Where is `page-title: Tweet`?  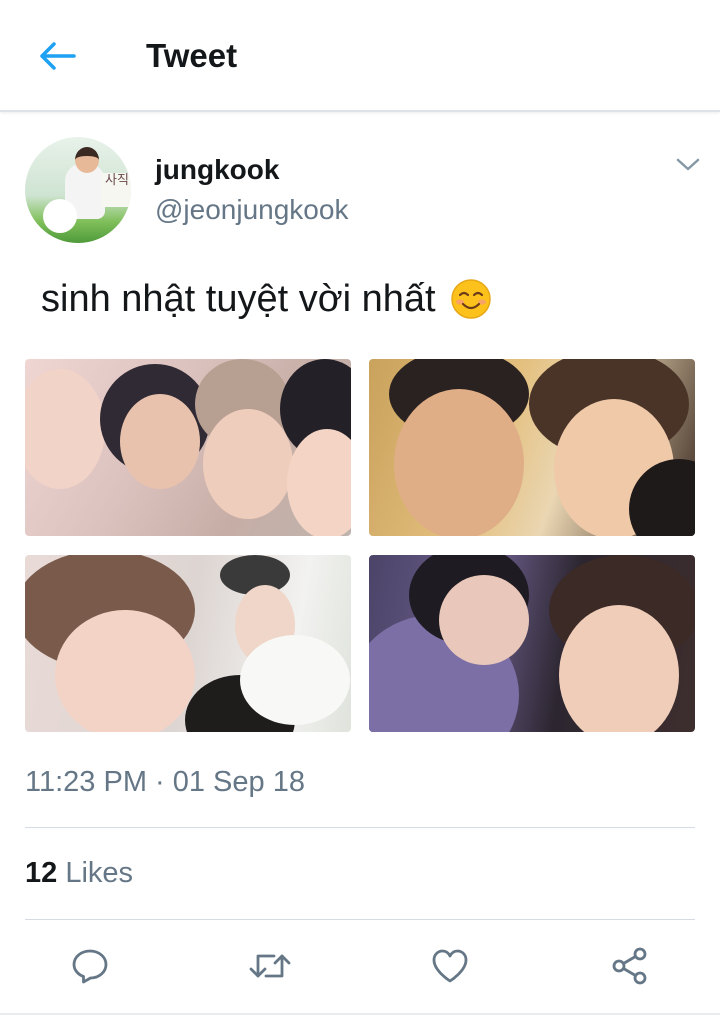 page-title: Tweet is located at coordinates (192, 55).